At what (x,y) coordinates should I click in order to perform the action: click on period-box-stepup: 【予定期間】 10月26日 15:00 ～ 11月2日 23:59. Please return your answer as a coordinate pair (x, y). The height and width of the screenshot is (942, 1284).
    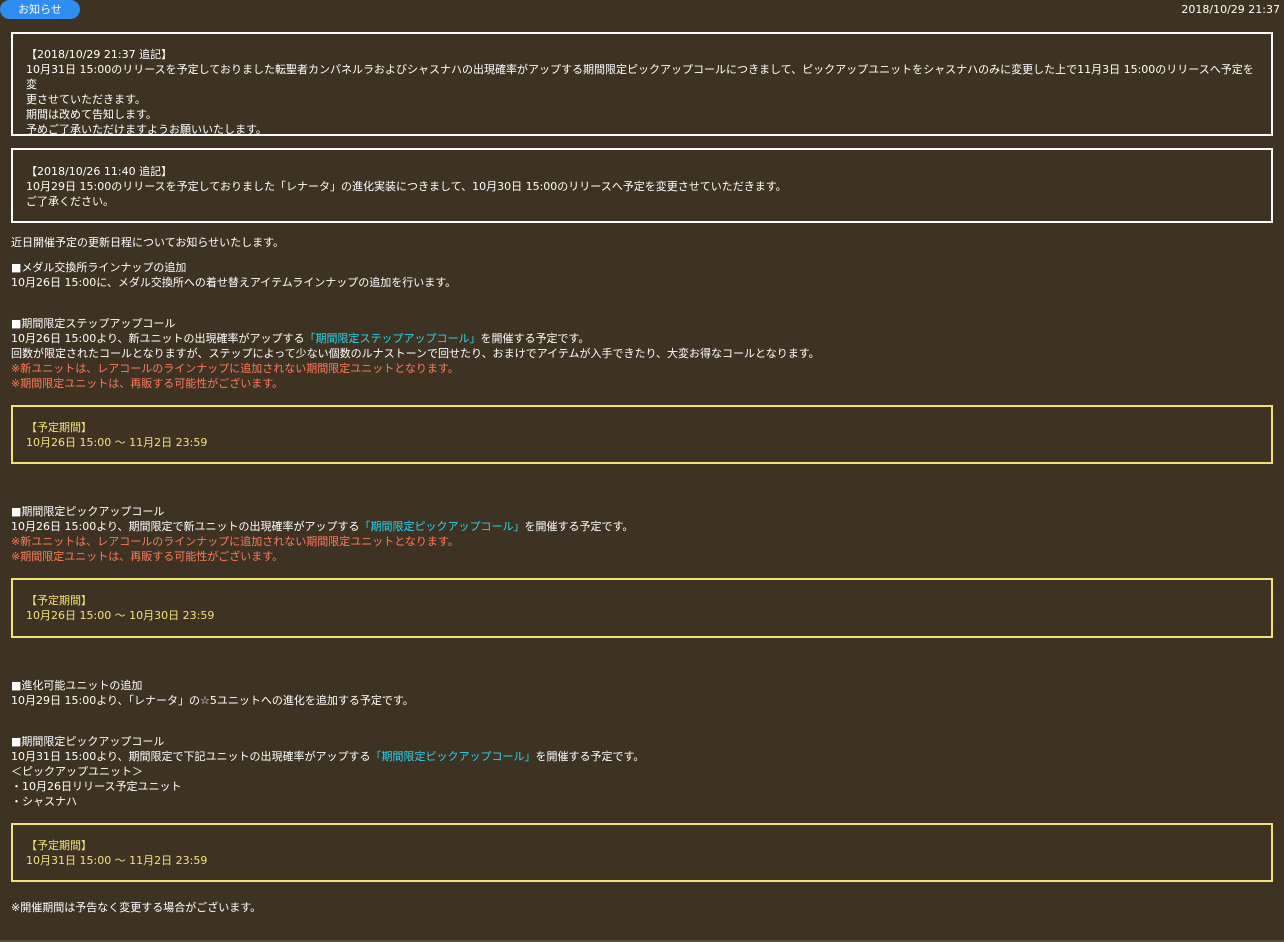
    Looking at the image, I should click on (642, 434).